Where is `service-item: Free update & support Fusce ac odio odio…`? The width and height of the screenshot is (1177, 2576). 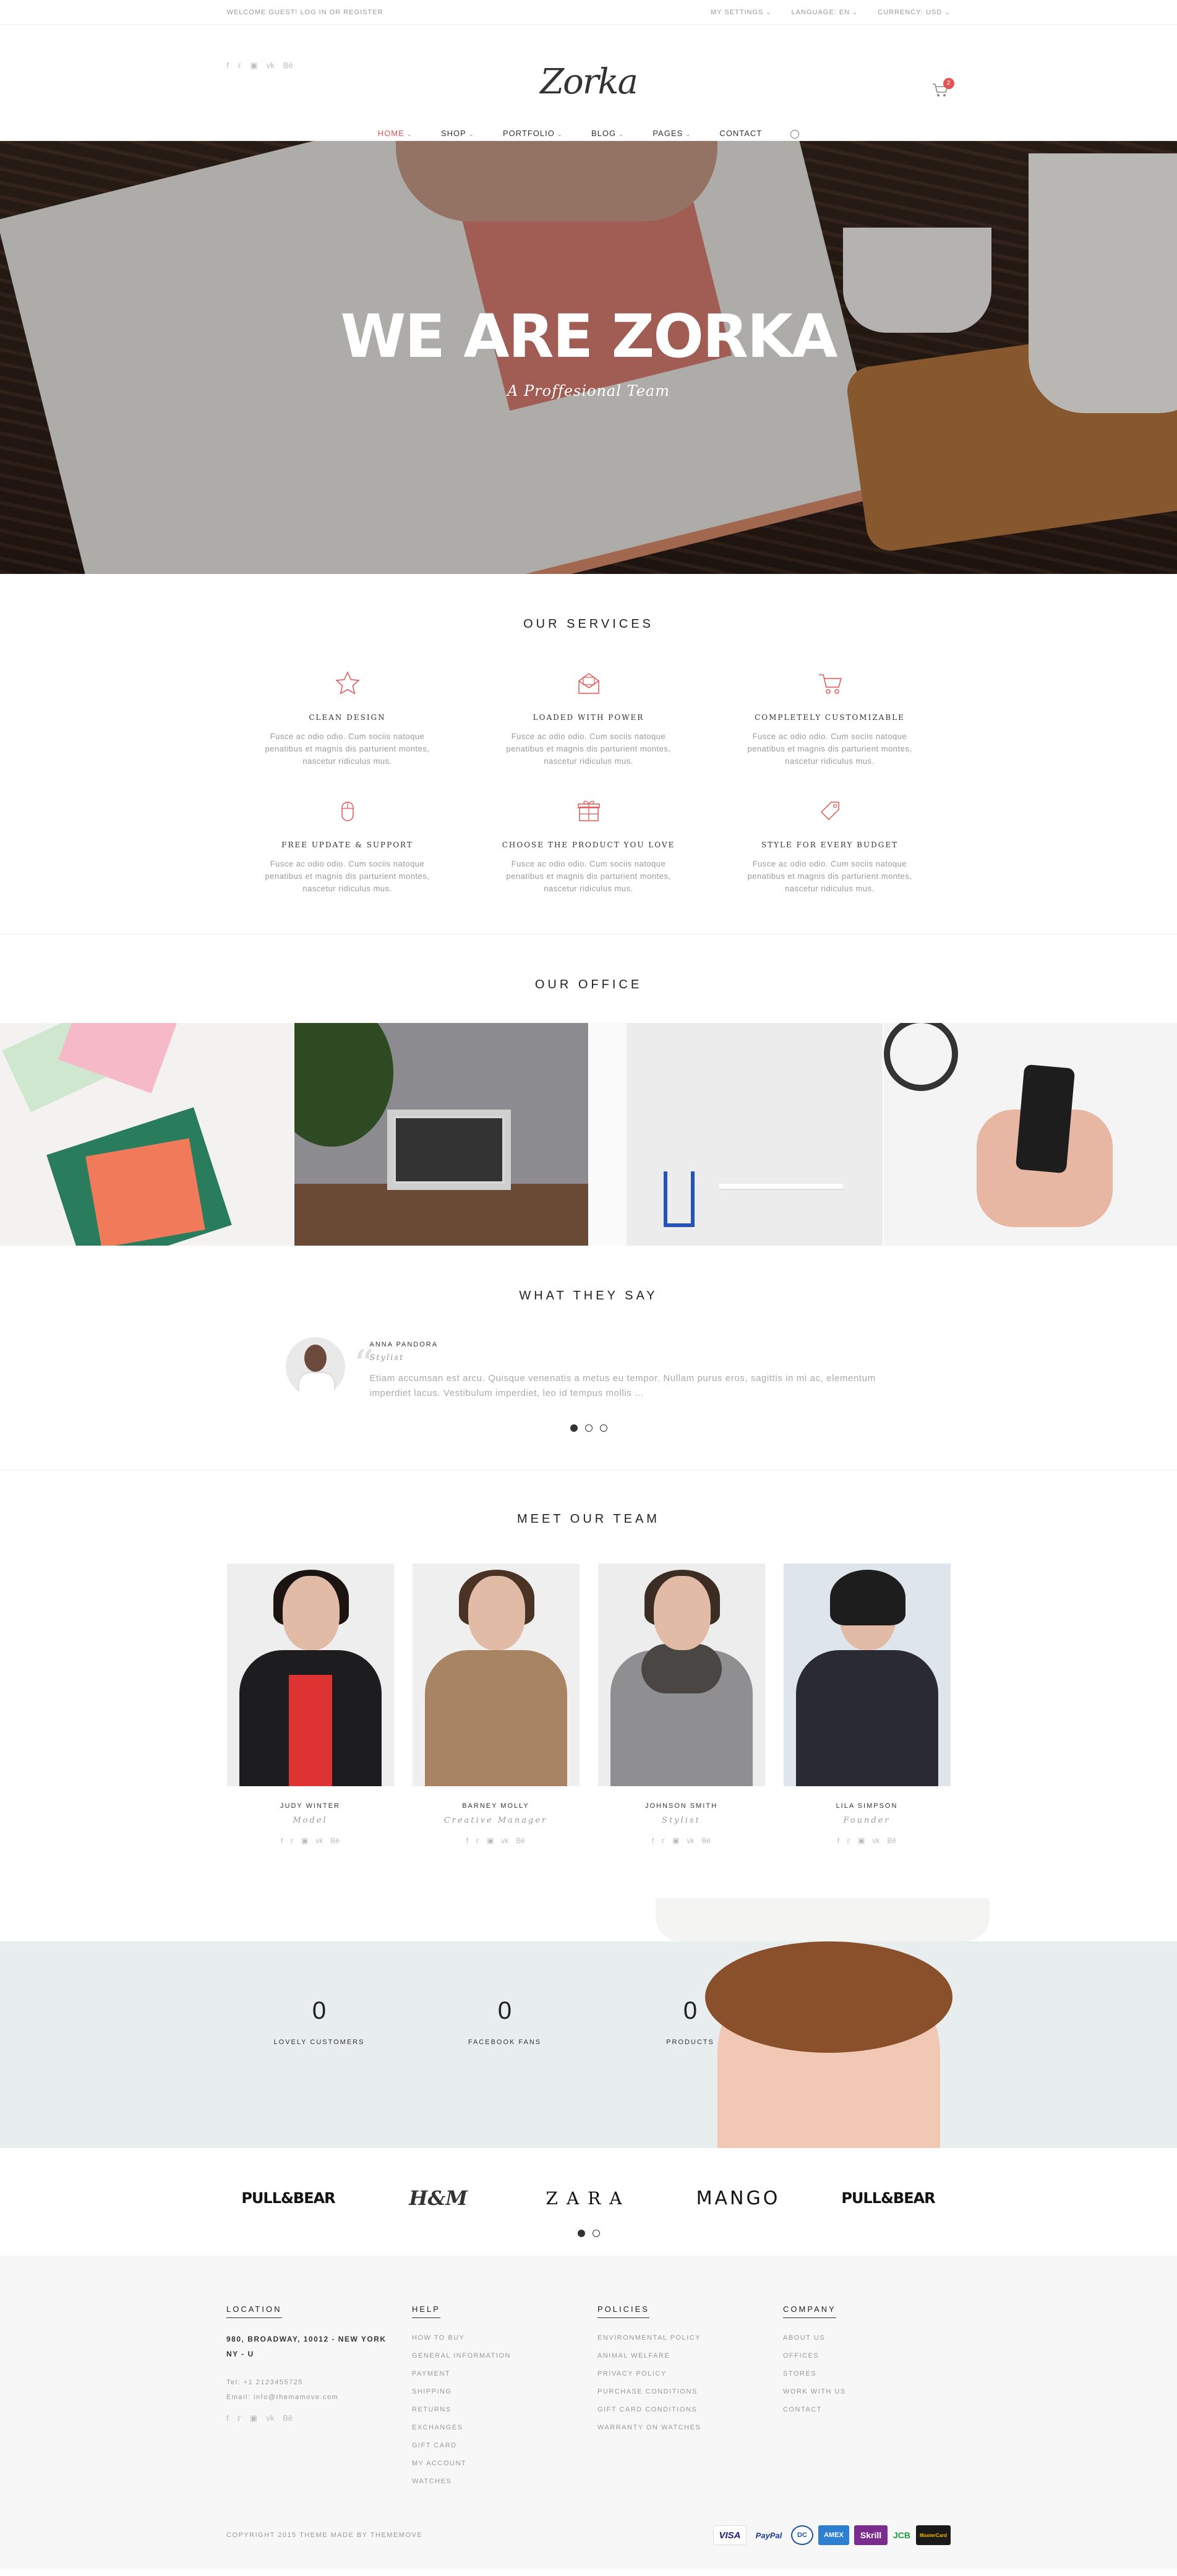 service-item: Free update & support Fusce ac odio odio… is located at coordinates (347, 846).